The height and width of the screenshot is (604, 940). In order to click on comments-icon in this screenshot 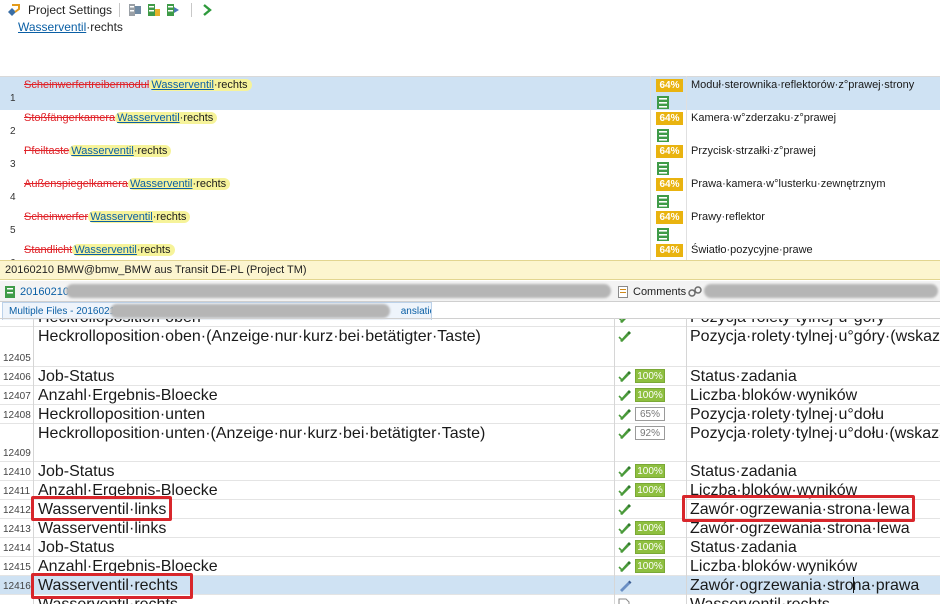, I will do `click(623, 292)`.